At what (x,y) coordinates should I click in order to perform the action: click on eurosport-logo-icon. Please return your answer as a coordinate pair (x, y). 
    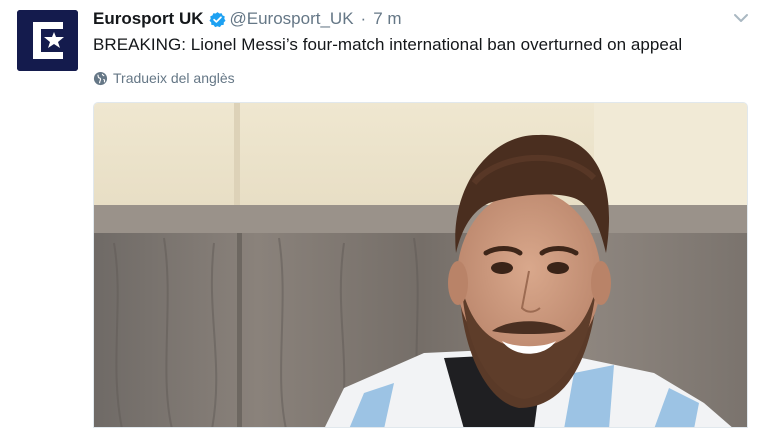
    Looking at the image, I should click on (47, 40).